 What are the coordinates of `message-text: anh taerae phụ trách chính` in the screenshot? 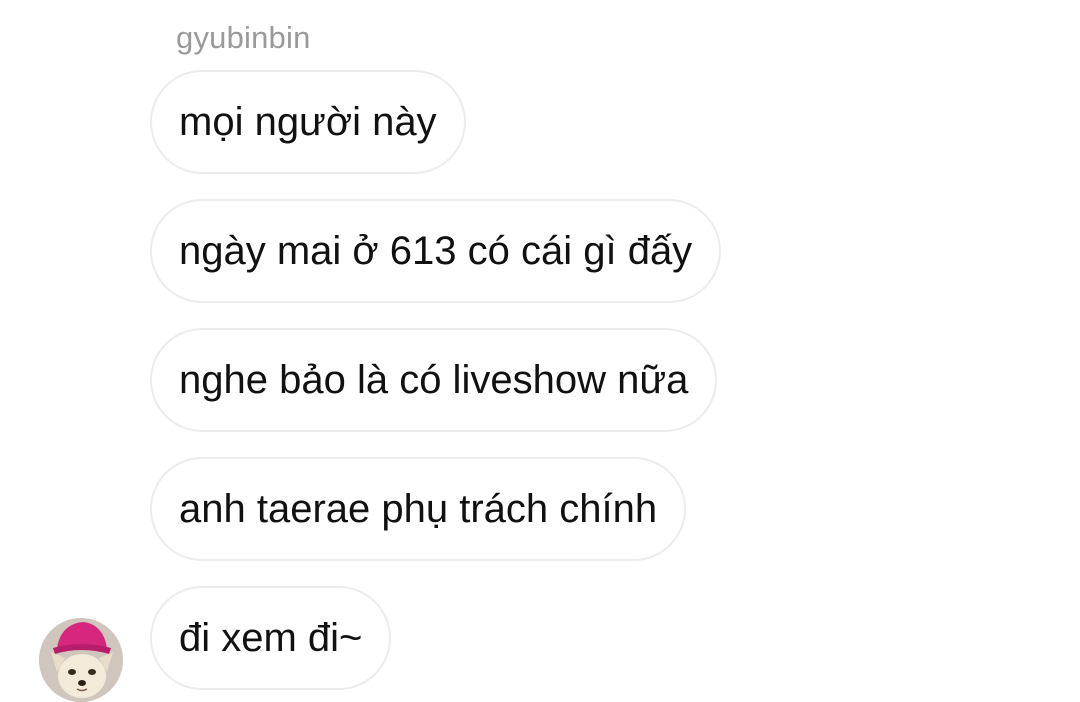 It's located at (418, 508).